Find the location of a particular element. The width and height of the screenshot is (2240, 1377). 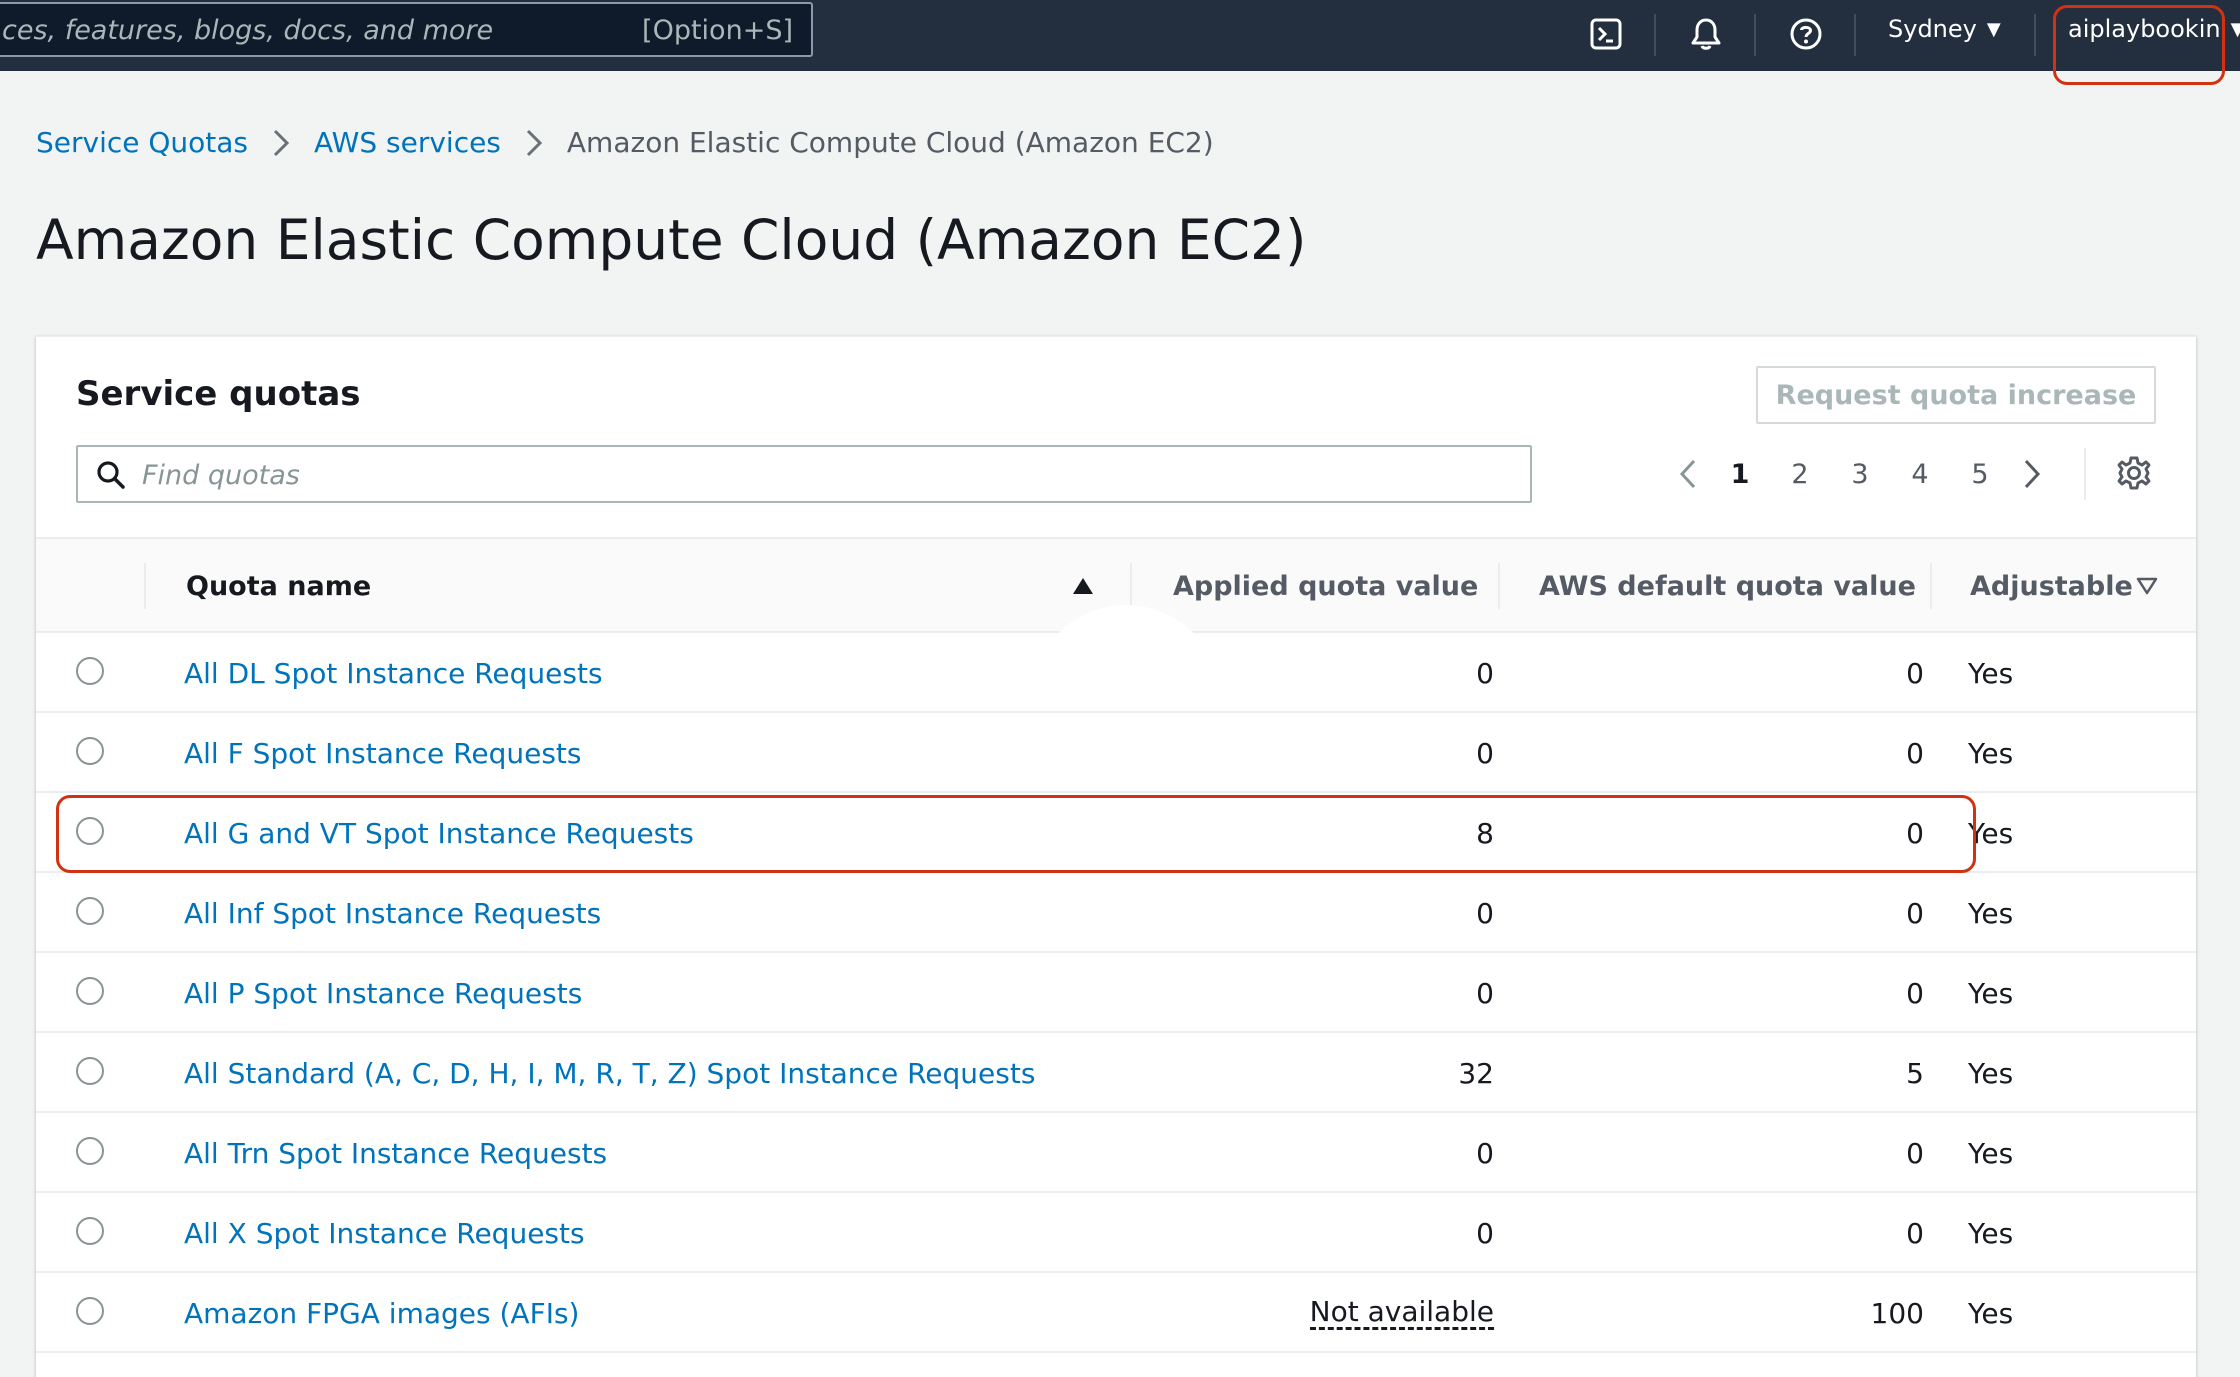

pagination: 1 2 3 4 5 is located at coordinates (1860, 474).